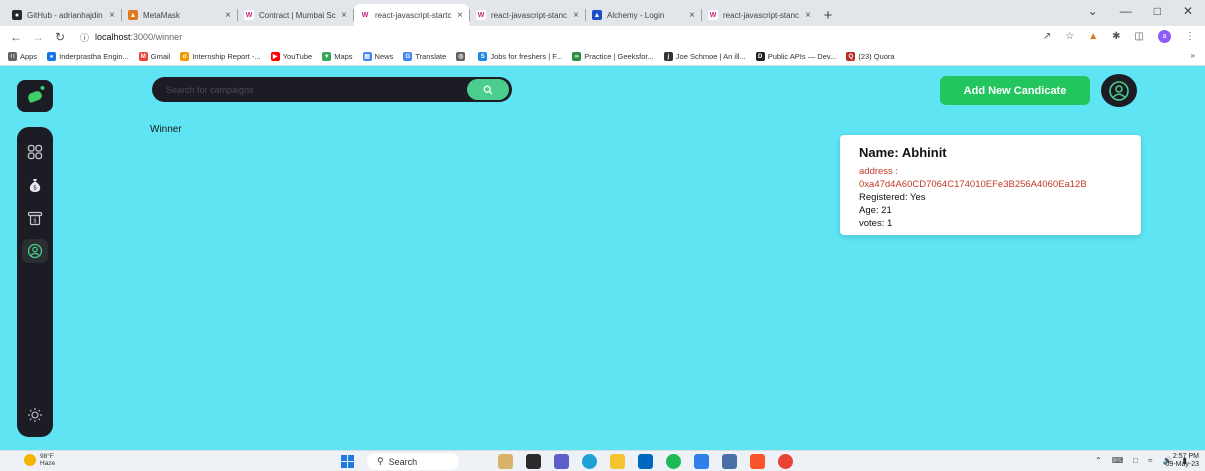 This screenshot has height=471, width=1205. What do you see at coordinates (1139, 36) in the screenshot?
I see `side-panel-icon: ◫` at bounding box center [1139, 36].